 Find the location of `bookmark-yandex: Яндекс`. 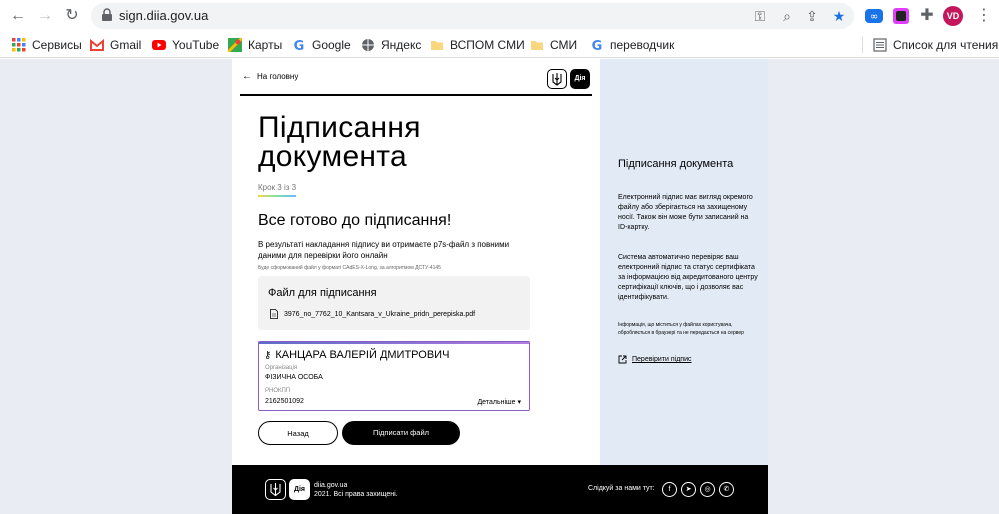

bookmark-yandex: Яндекс is located at coordinates (391, 45).